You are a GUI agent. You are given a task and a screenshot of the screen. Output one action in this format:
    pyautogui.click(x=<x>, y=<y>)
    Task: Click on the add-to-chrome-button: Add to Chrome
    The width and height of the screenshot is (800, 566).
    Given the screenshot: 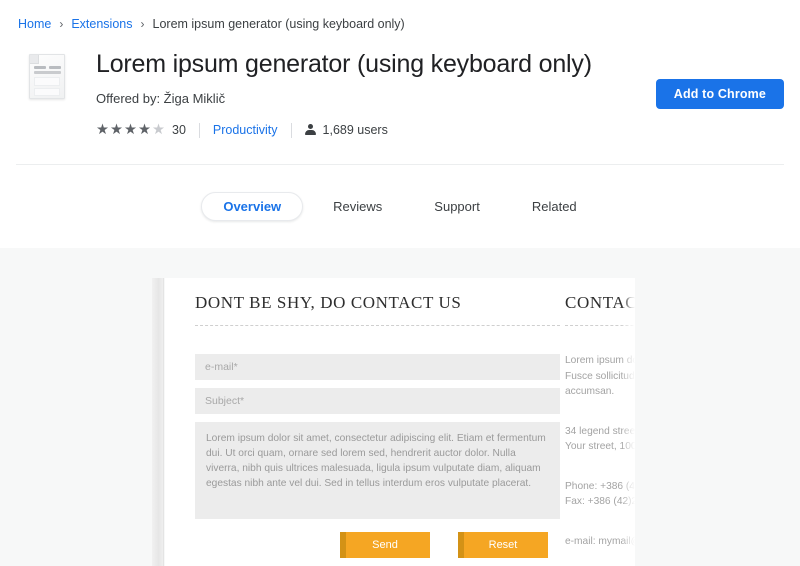 What is the action you would take?
    pyautogui.click(x=719, y=94)
    